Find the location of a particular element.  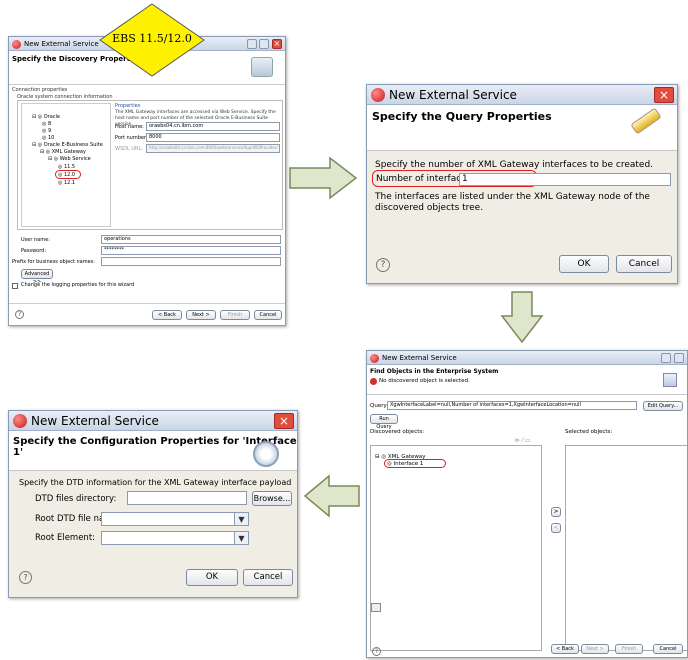

wizard-banner-icon is located at coordinates (262, 67).